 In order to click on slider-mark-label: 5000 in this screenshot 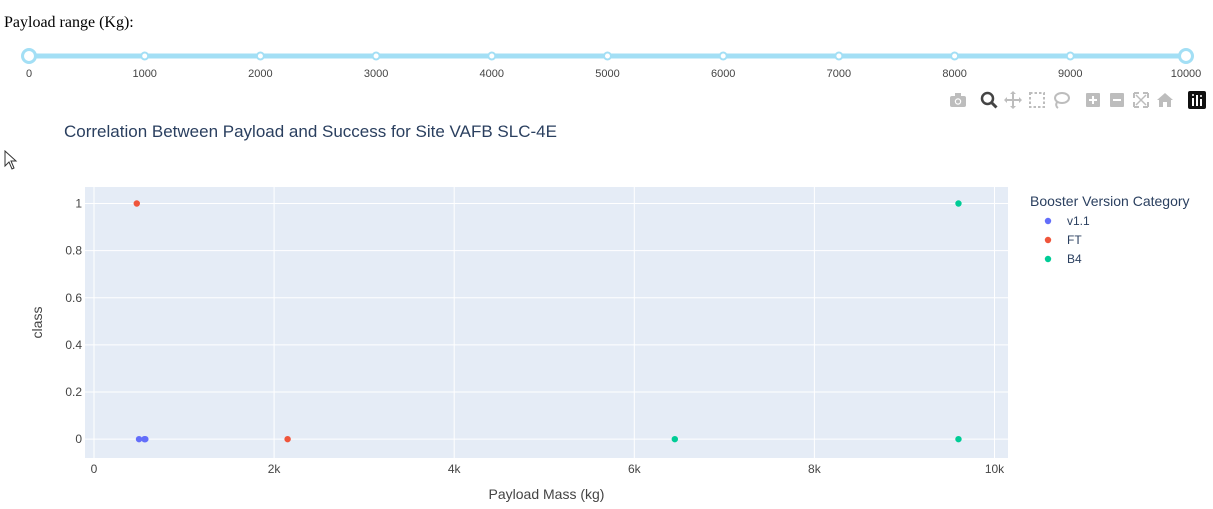, I will do `click(607, 74)`.